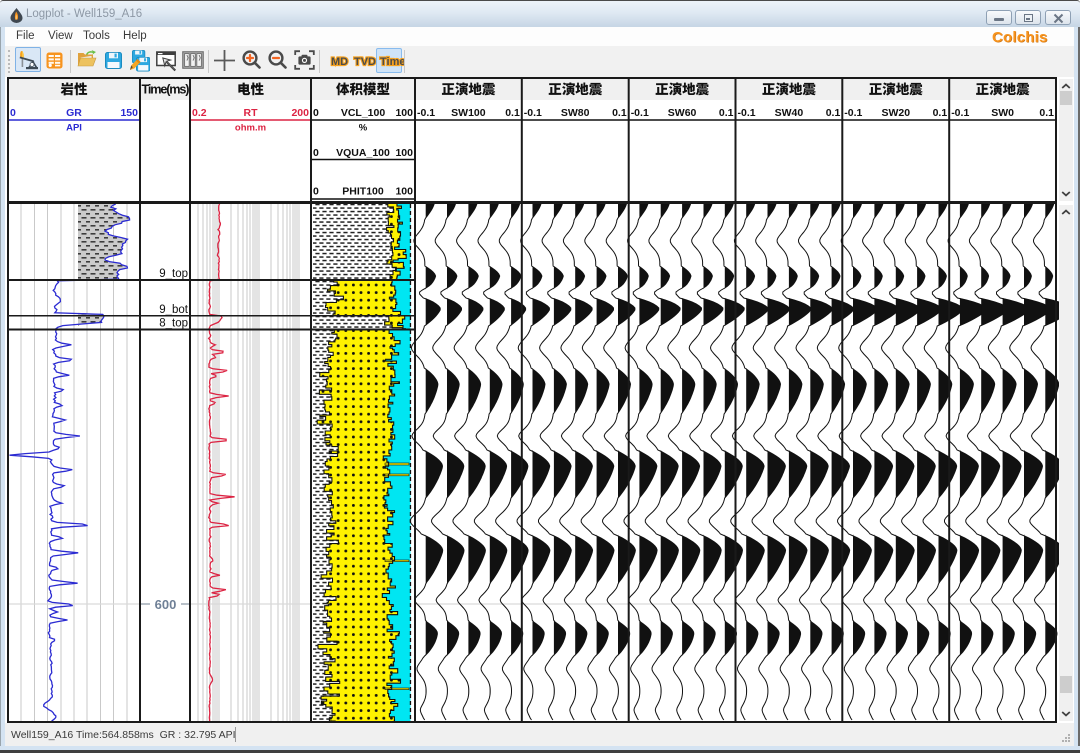  Describe the element at coordinates (896, 113) in the screenshot. I see `svg-text: SW20` at that location.